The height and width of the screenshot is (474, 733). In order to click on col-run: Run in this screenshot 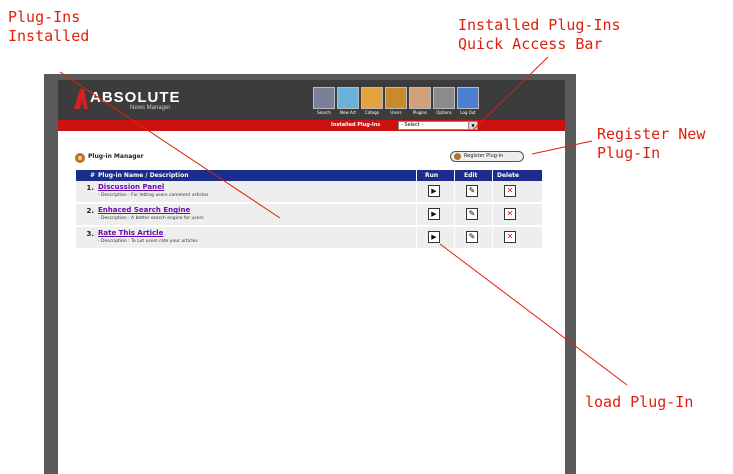, I will do `click(432, 175)`.